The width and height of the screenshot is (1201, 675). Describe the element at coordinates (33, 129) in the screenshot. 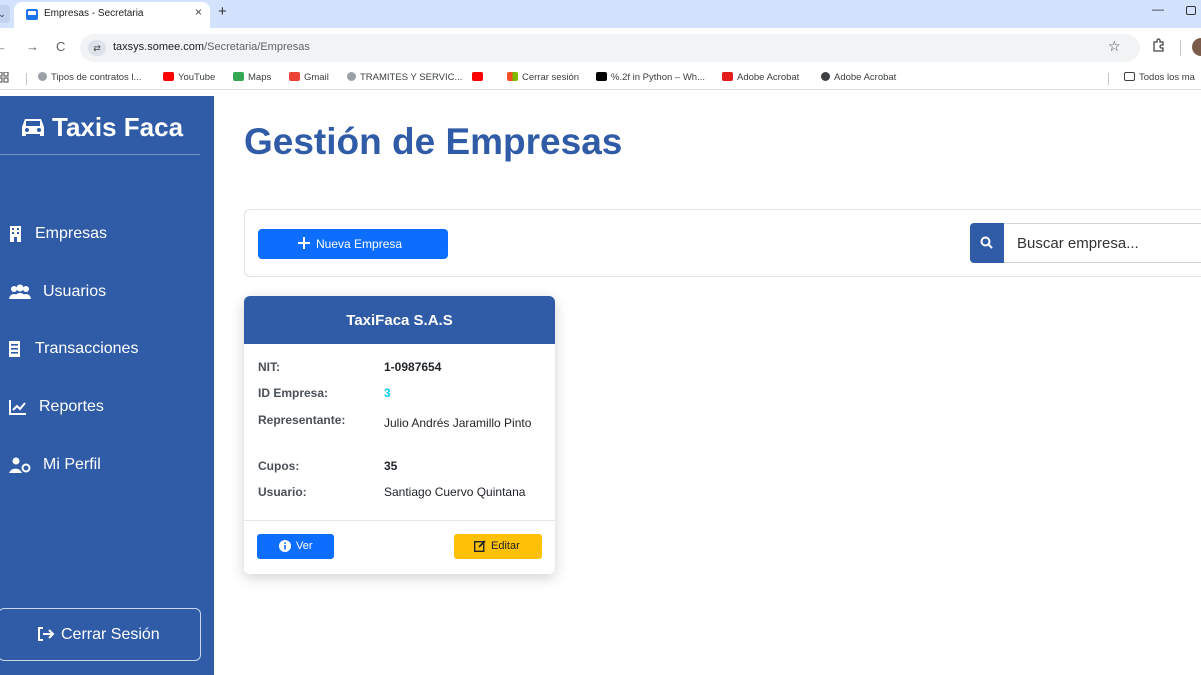

I see `taxi-icon` at that location.